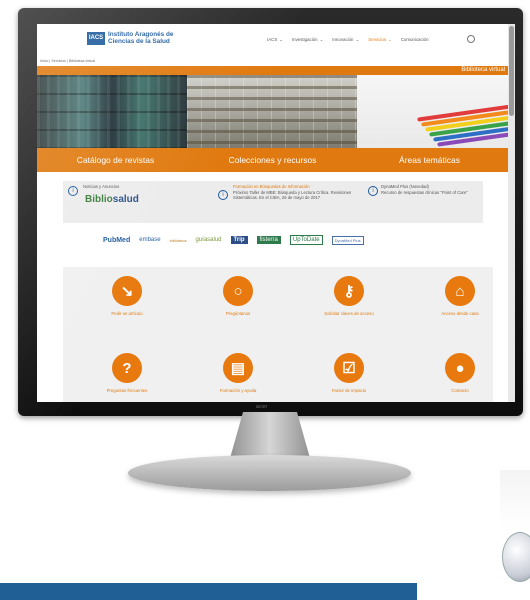  What do you see at coordinates (349, 313) in the screenshot?
I see `tile-label: Solicitar claves de acceso` at bounding box center [349, 313].